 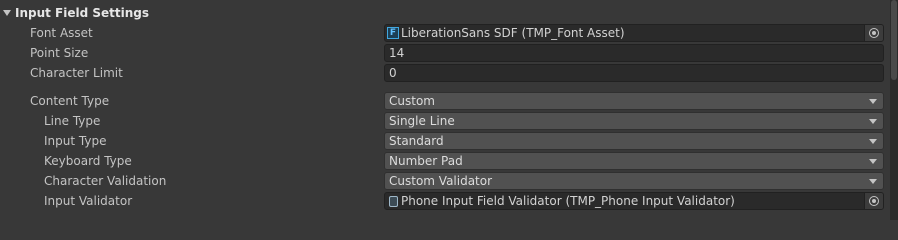 I want to click on point-size-label: Point Size, so click(x=59, y=53).